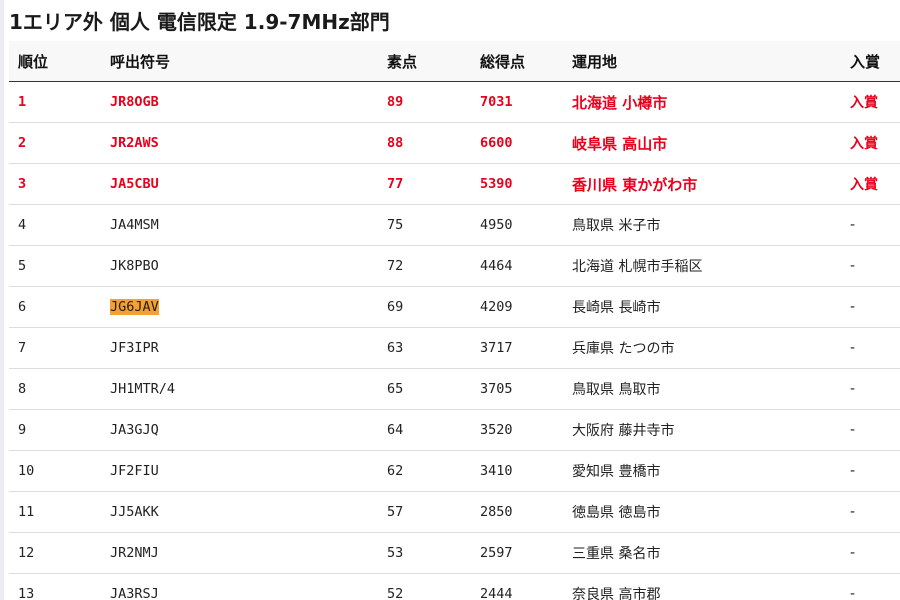 This screenshot has height=600, width=900. What do you see at coordinates (702, 102) in the screenshot?
I see `location-cell: 北海道 小樽市` at bounding box center [702, 102].